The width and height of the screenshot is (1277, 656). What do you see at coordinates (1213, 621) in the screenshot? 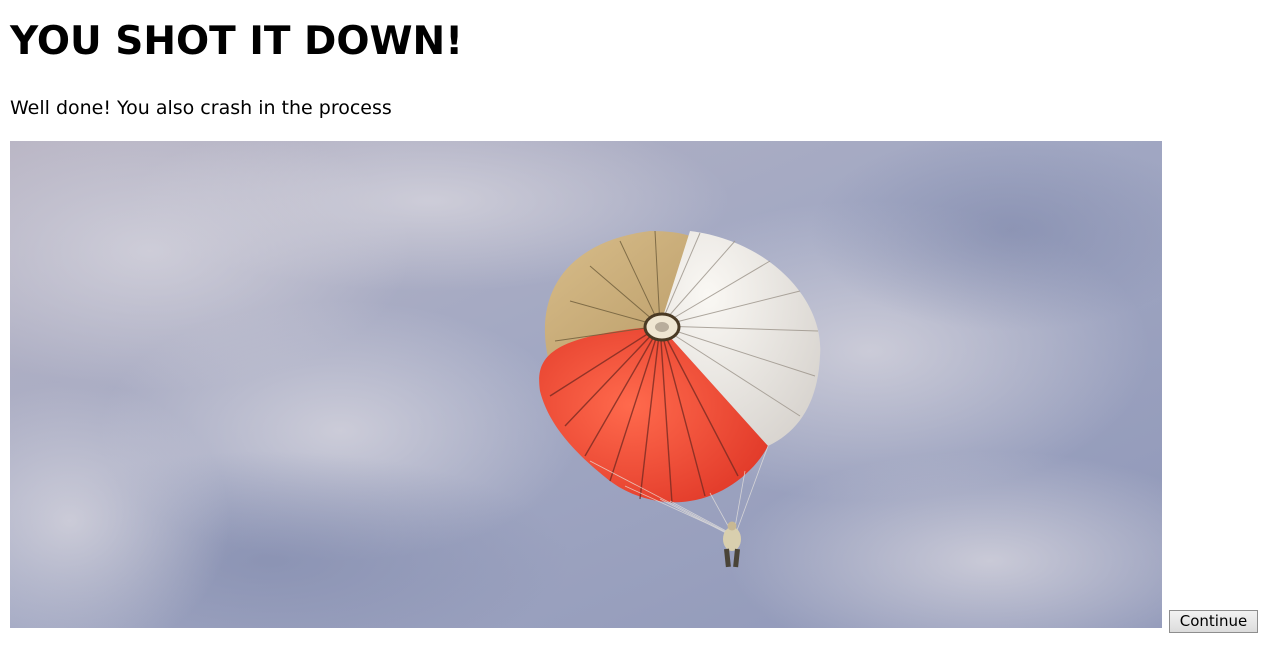
I see `continue-button: Continue` at bounding box center [1213, 621].